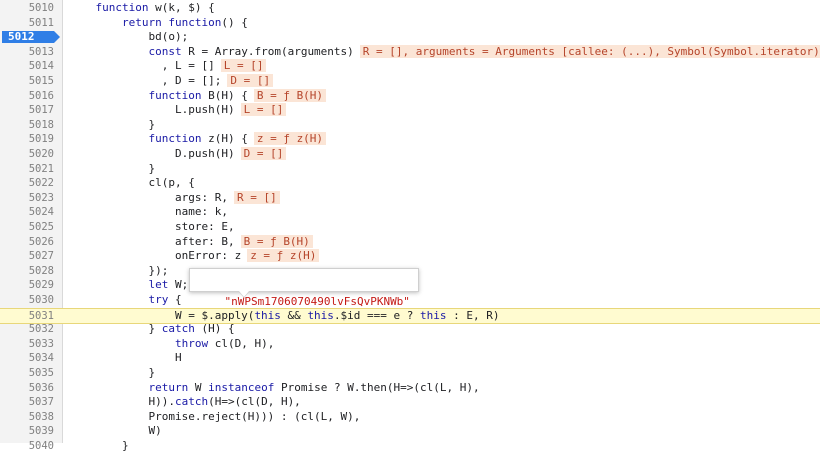 The image size is (820, 454). I want to click on code-text: return function() {, so click(184, 22).